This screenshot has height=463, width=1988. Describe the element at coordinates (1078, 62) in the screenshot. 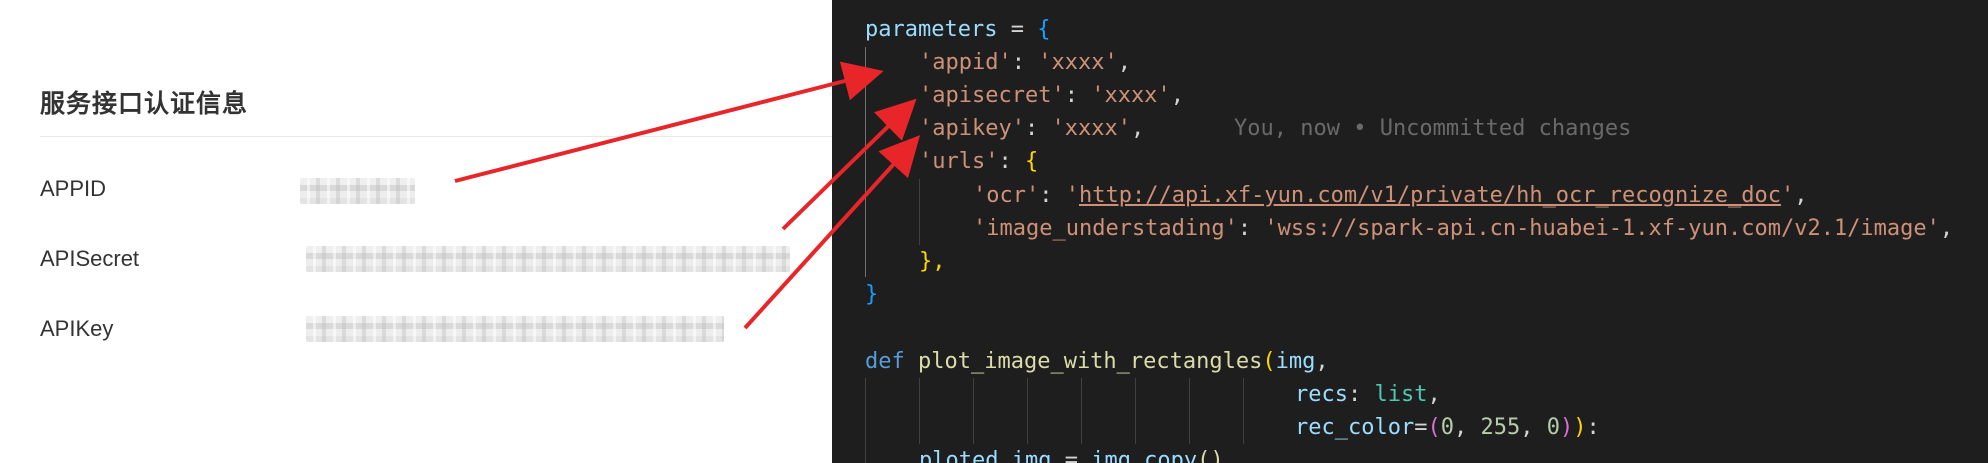

I see `token-appid-value: 'xxxx'` at that location.